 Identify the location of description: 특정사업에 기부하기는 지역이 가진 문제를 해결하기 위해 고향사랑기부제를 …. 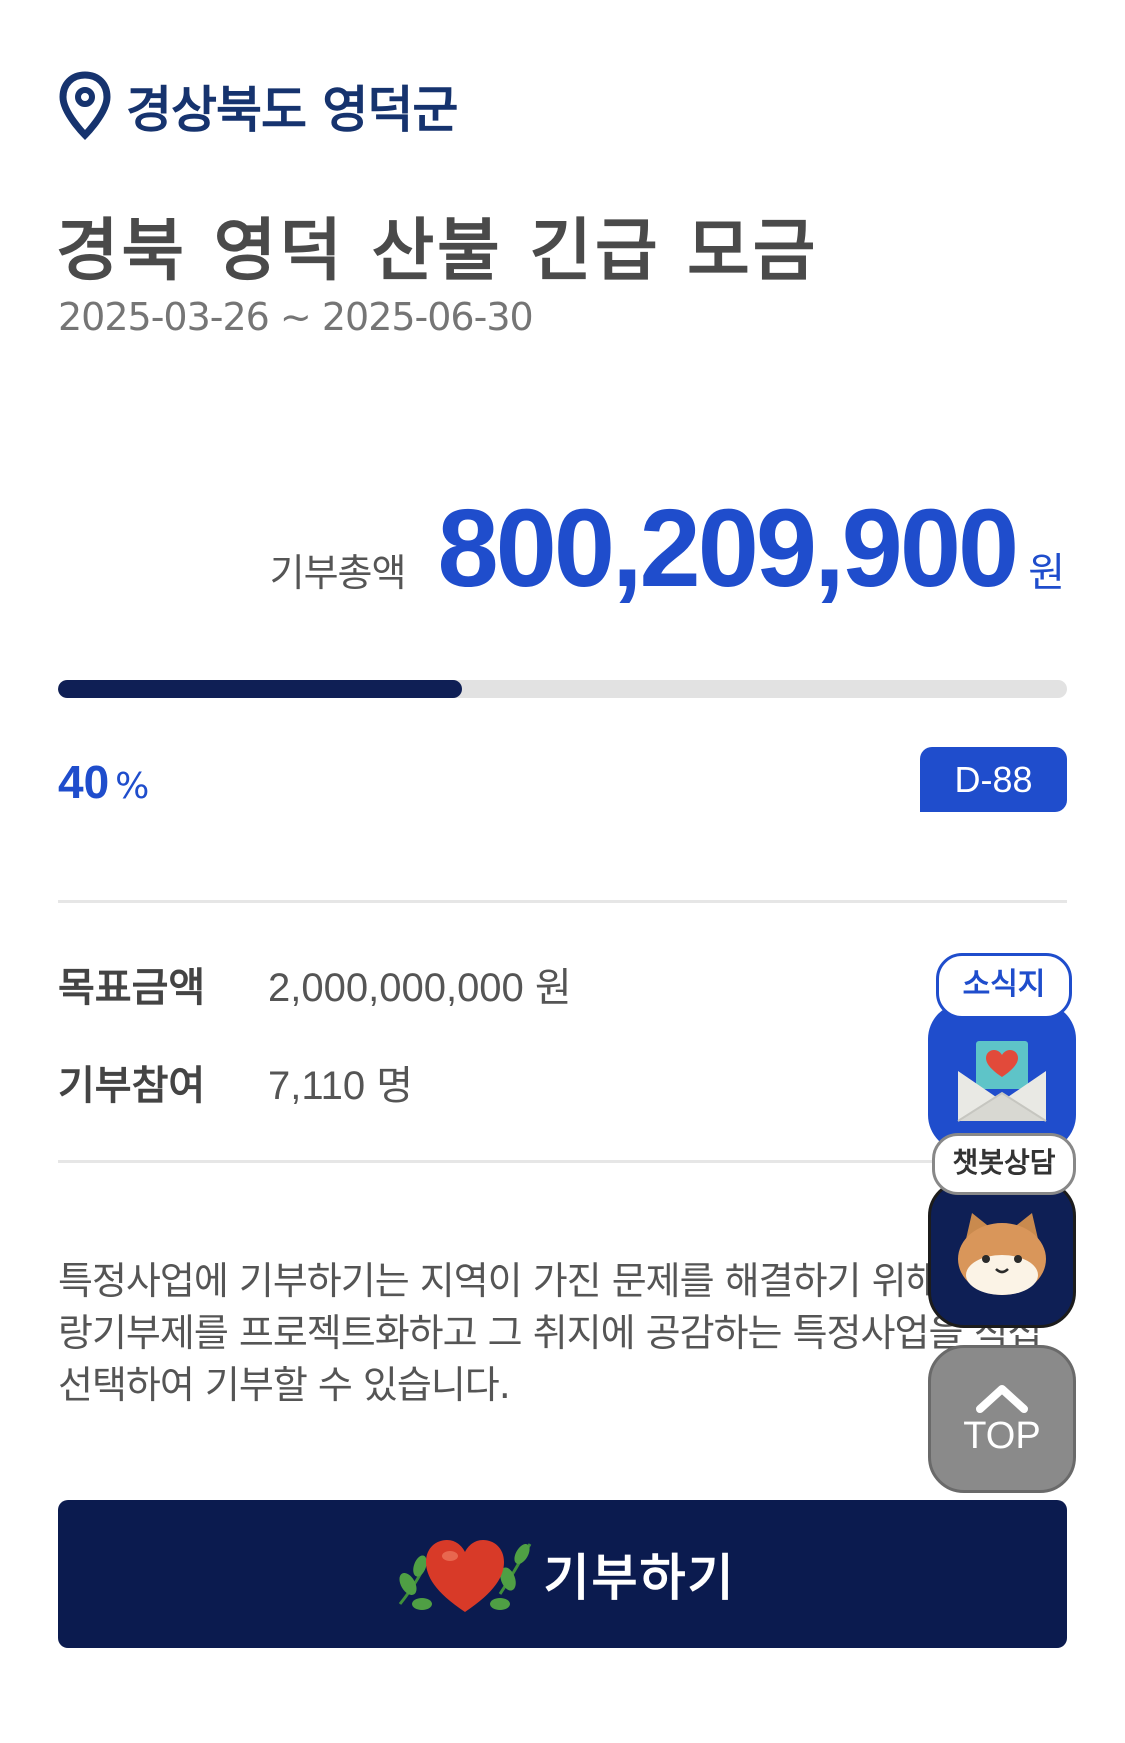
(555, 1333).